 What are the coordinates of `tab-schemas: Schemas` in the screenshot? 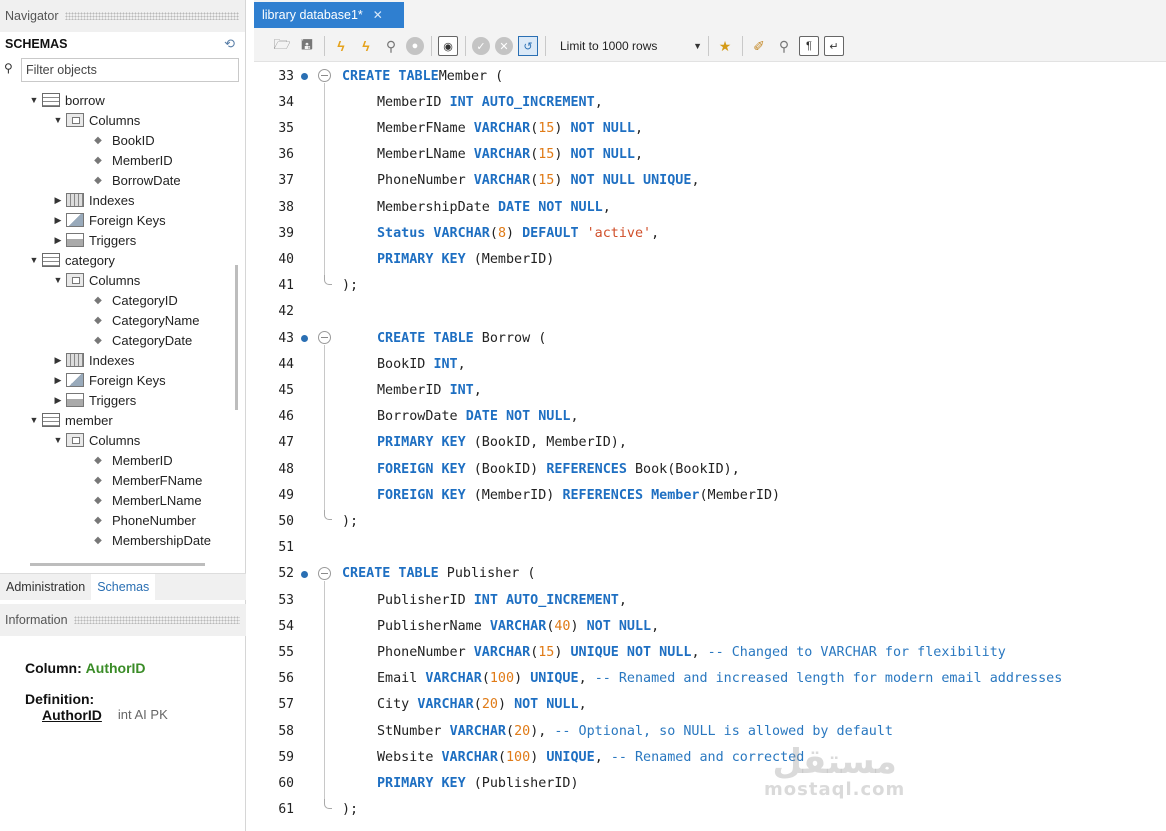 It's located at (123, 587).